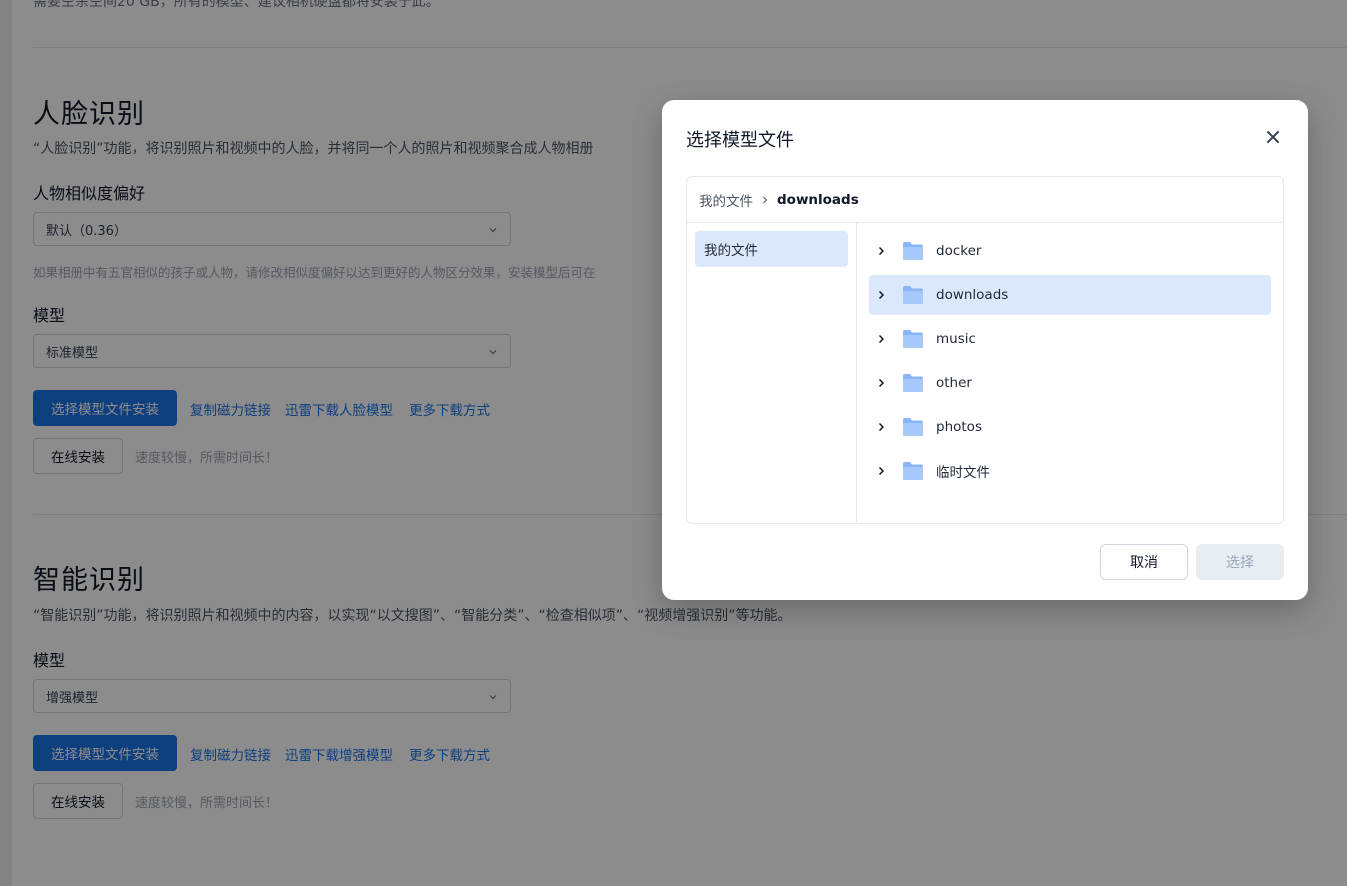  I want to click on select-button: 选择, so click(1240, 562).